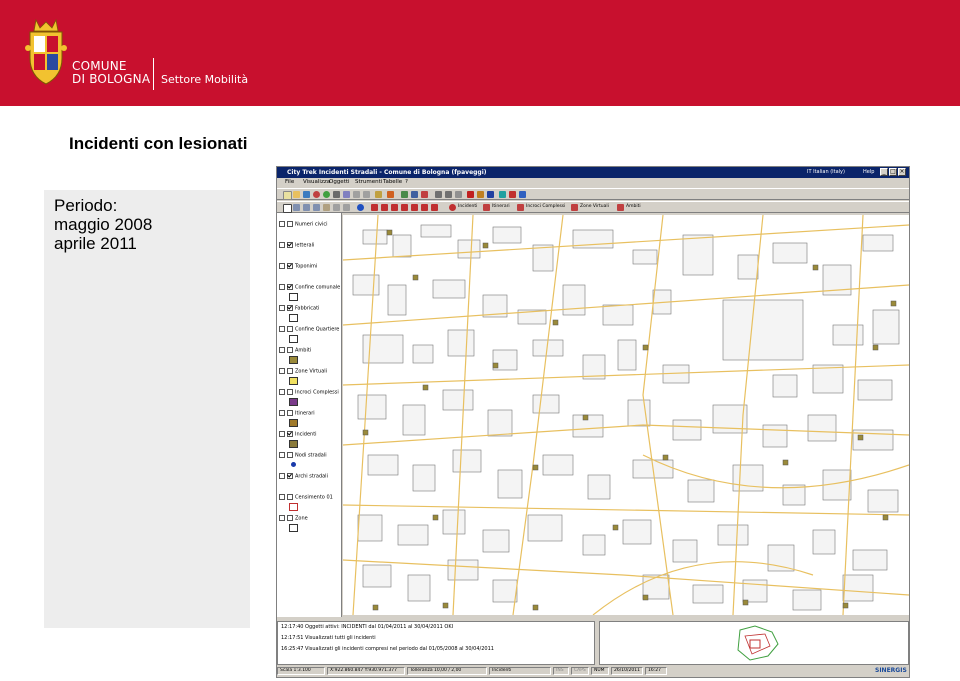 The height and width of the screenshot is (681, 960). I want to click on layer-numeri-civici: Numeri civici, so click(303, 224).